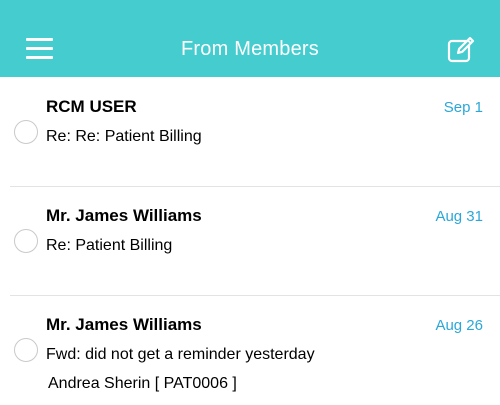 The width and height of the screenshot is (500, 405). What do you see at coordinates (180, 354) in the screenshot?
I see `message-subject: Fwd: did not get a reminder yesterday` at bounding box center [180, 354].